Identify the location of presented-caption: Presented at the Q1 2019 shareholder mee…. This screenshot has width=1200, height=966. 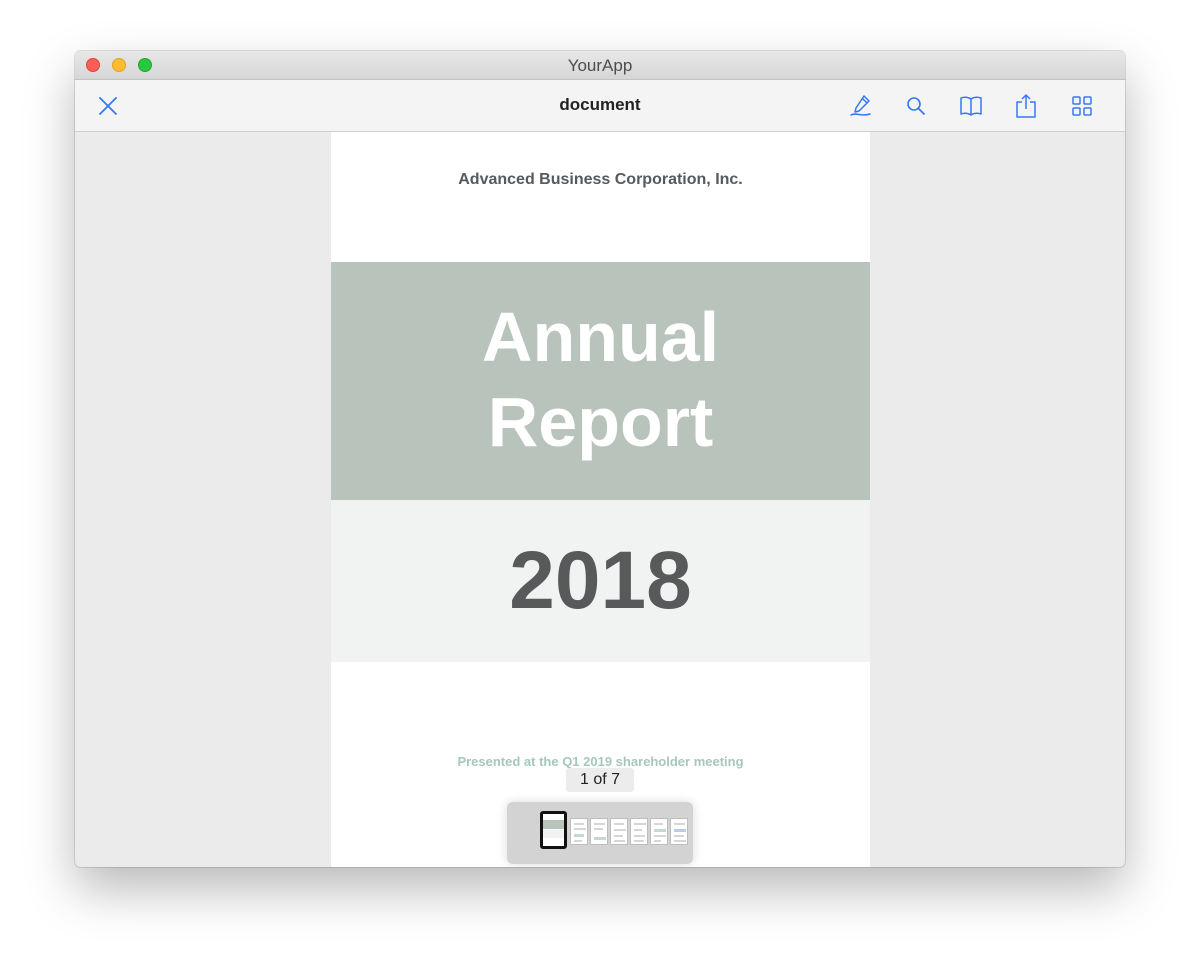
(600, 761).